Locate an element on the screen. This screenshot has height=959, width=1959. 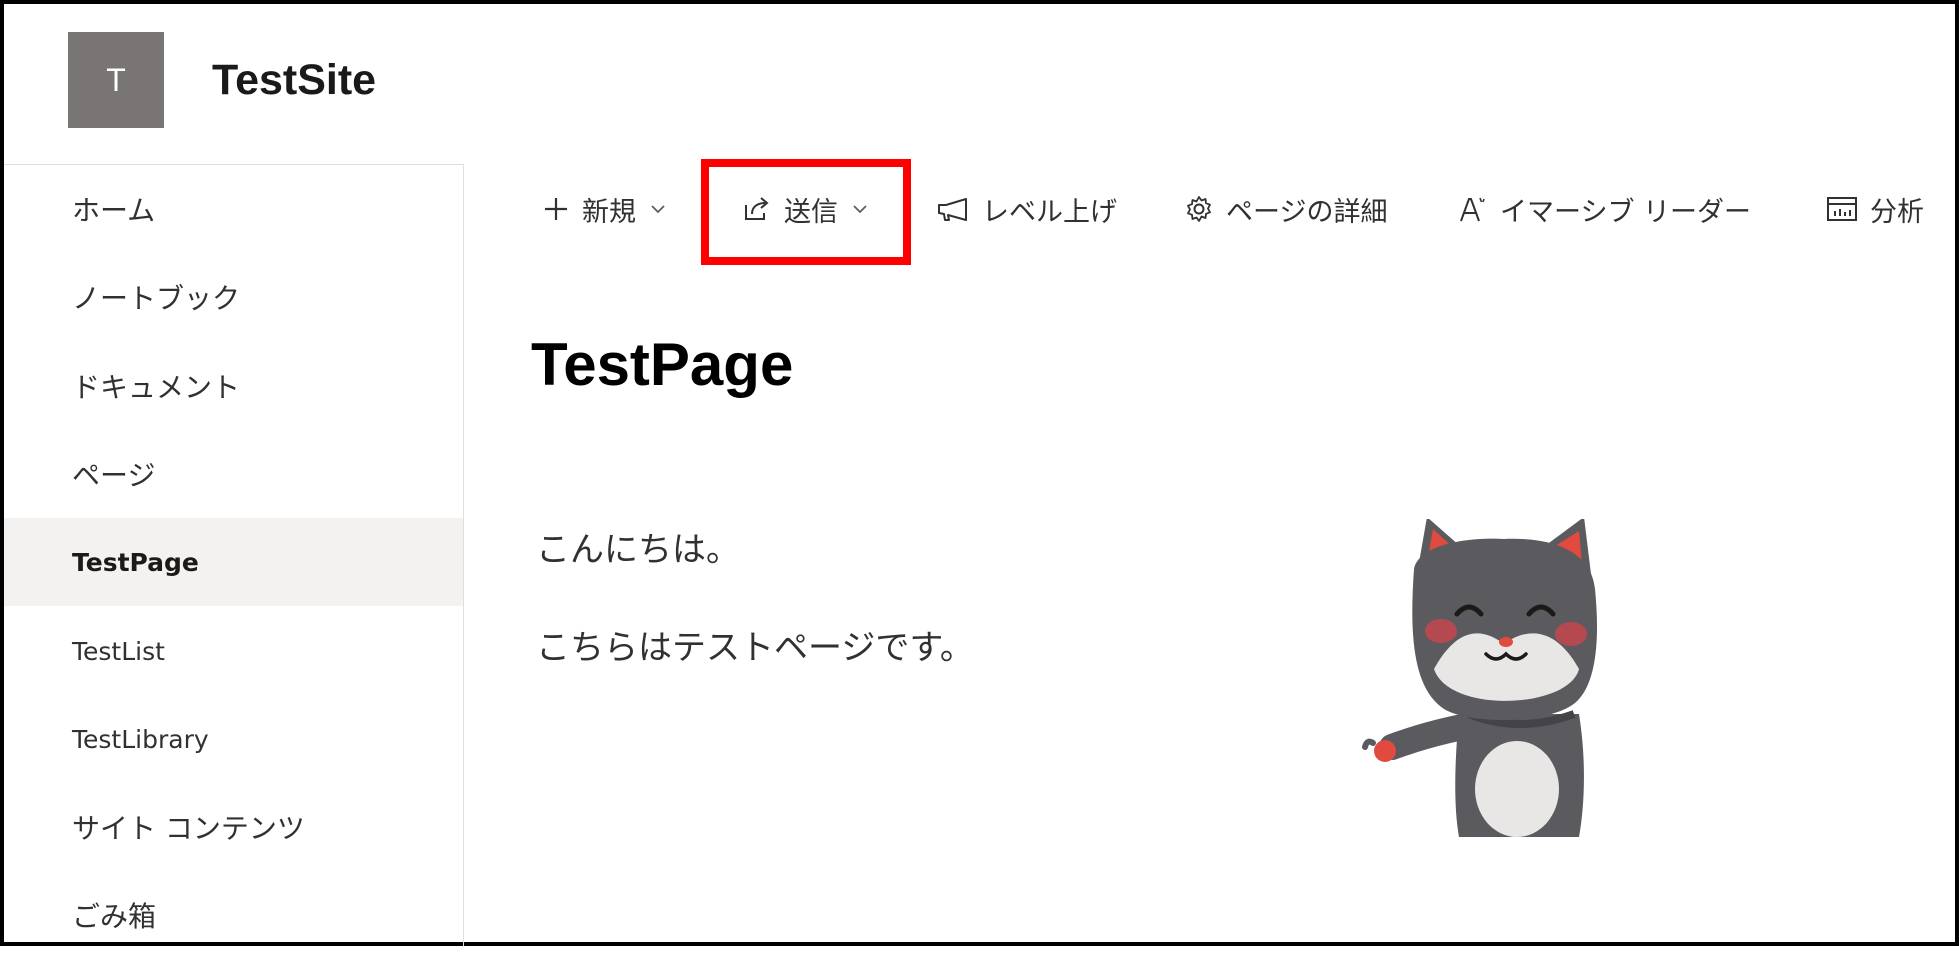
sidebar-item-label: ドキュメント is located at coordinates (156, 387).